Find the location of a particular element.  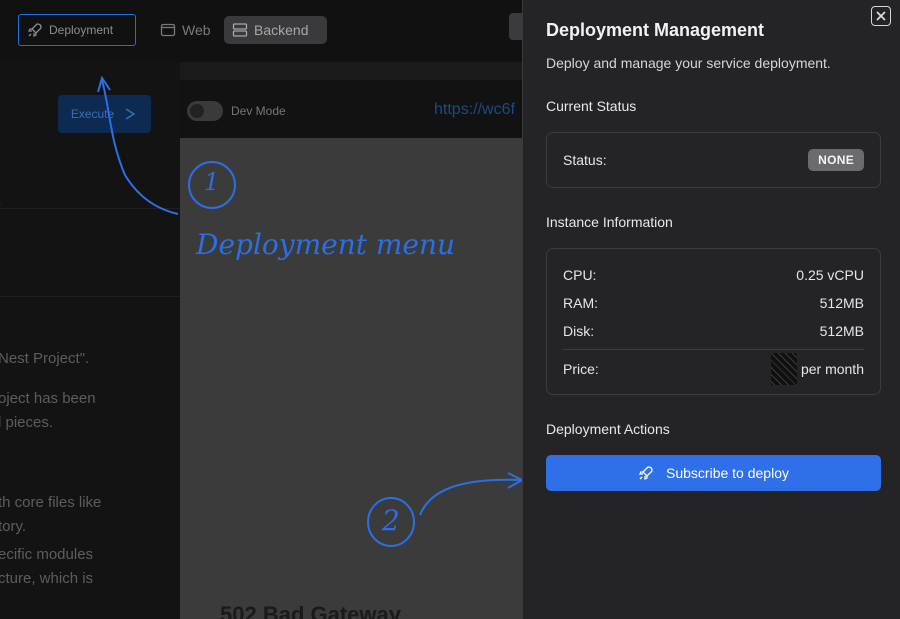

drawer-title: Deployment Management is located at coordinates (655, 30).